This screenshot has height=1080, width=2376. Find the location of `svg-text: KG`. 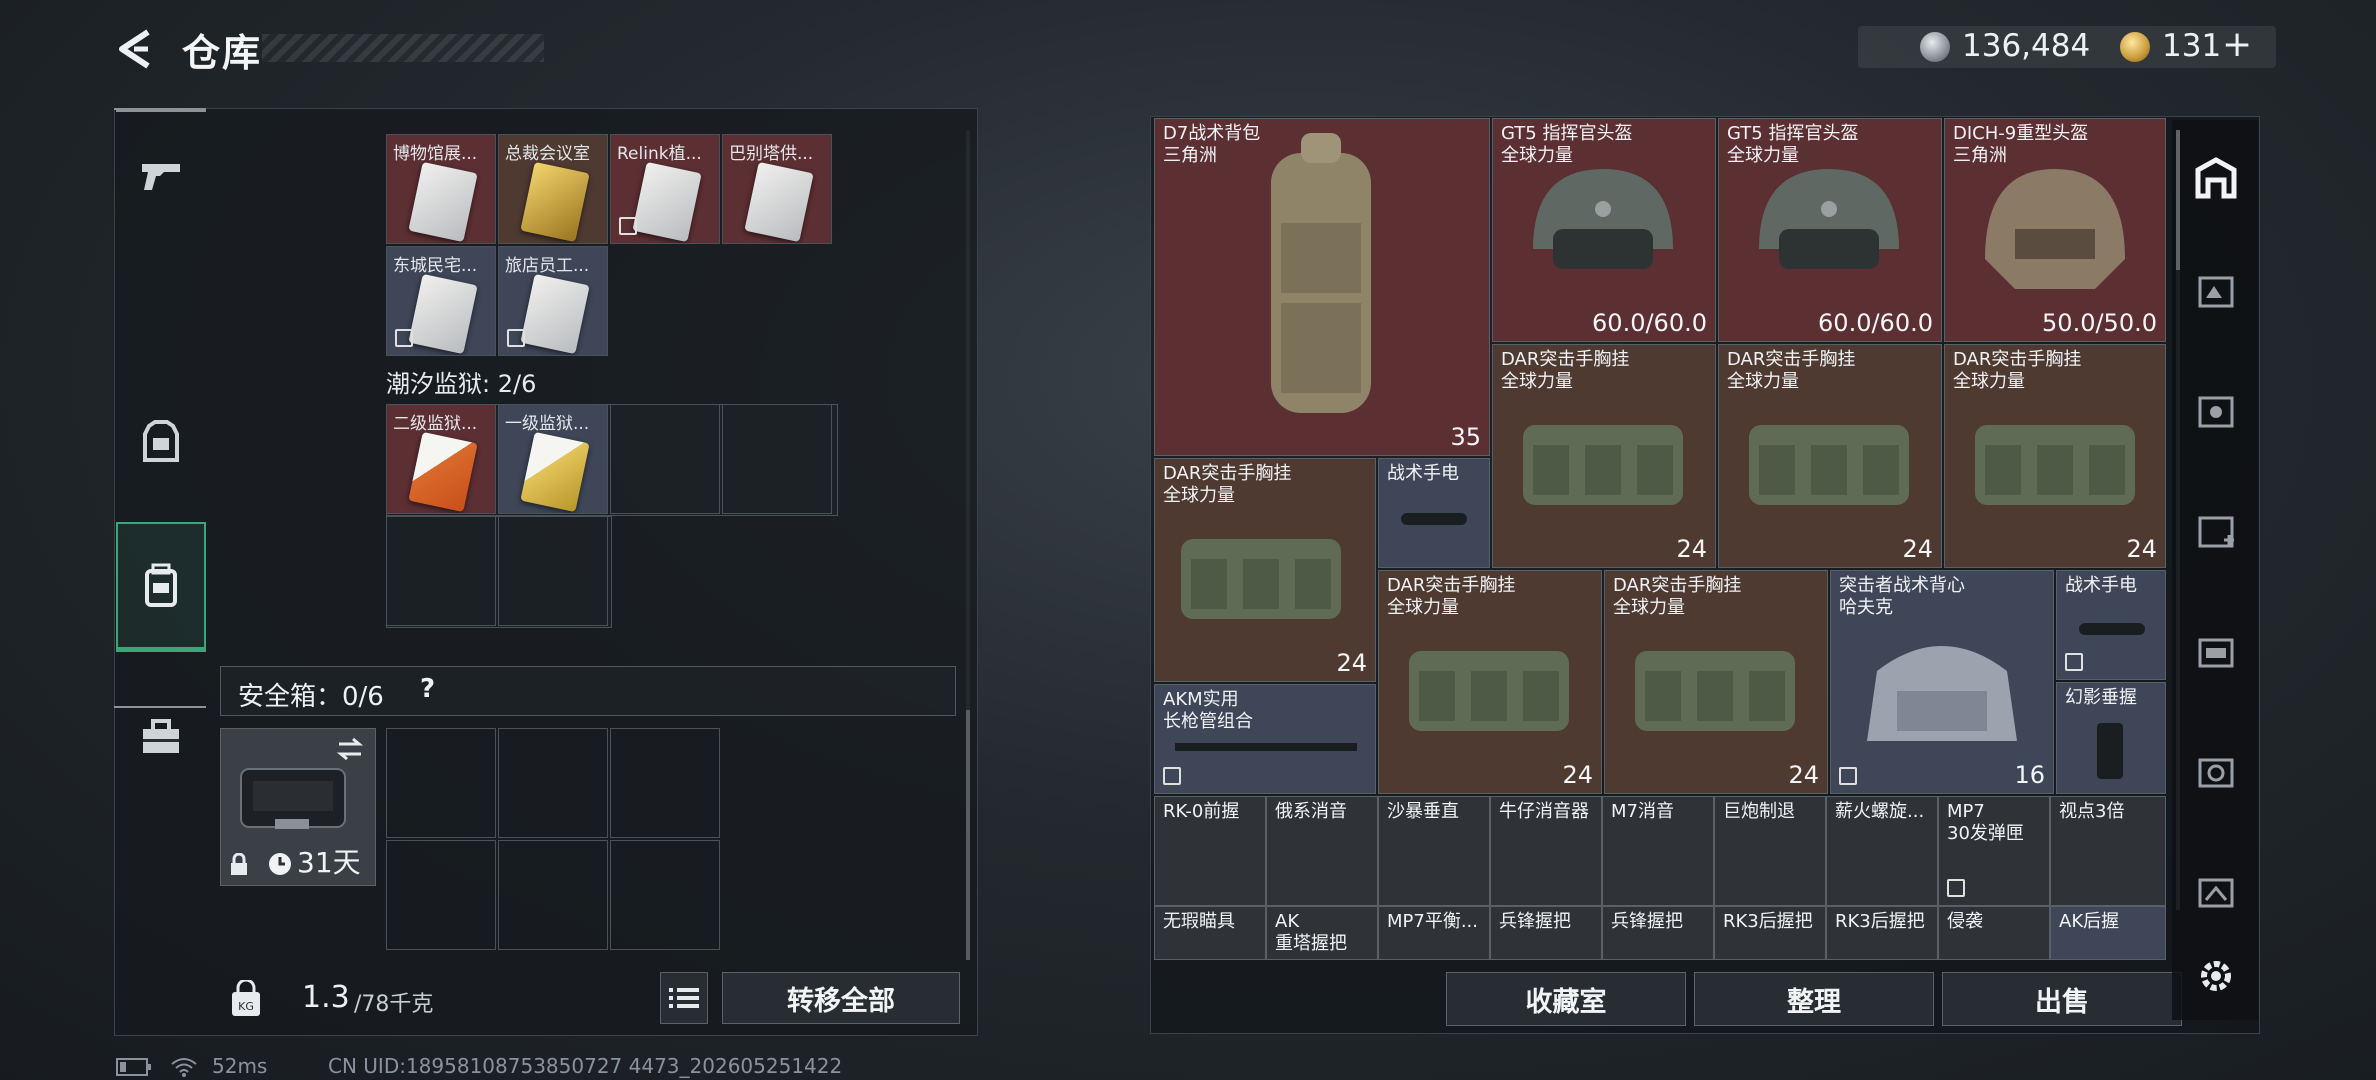

svg-text: KG is located at coordinates (246, 1006).